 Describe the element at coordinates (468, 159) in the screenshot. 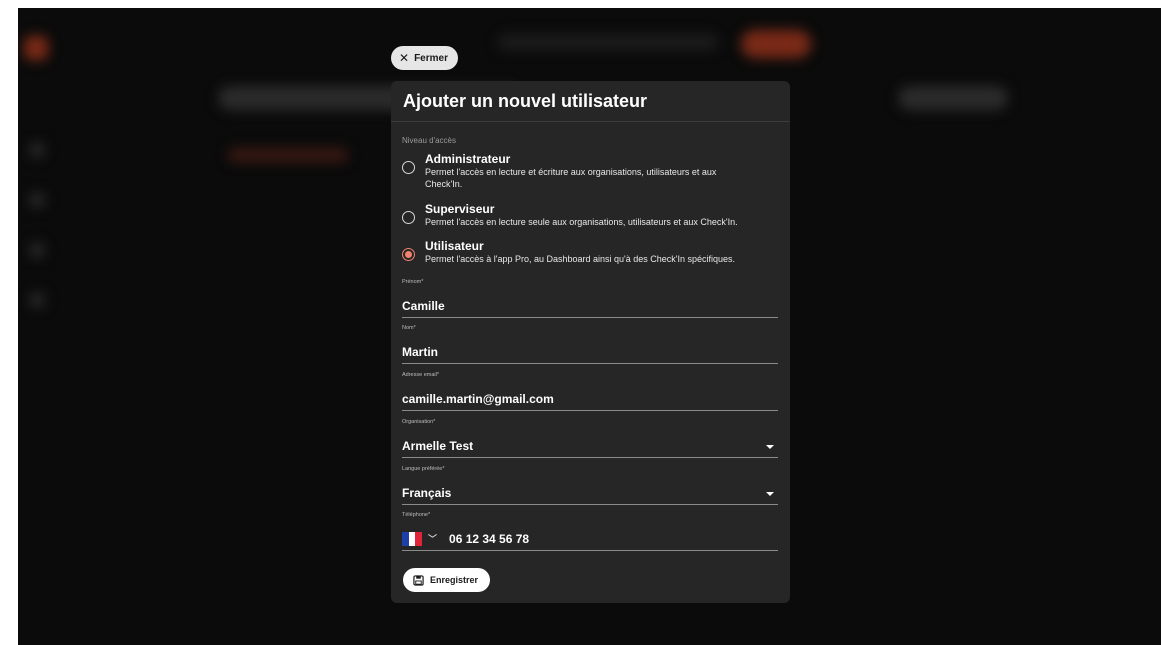

I see `role-title: Administrateur` at that location.